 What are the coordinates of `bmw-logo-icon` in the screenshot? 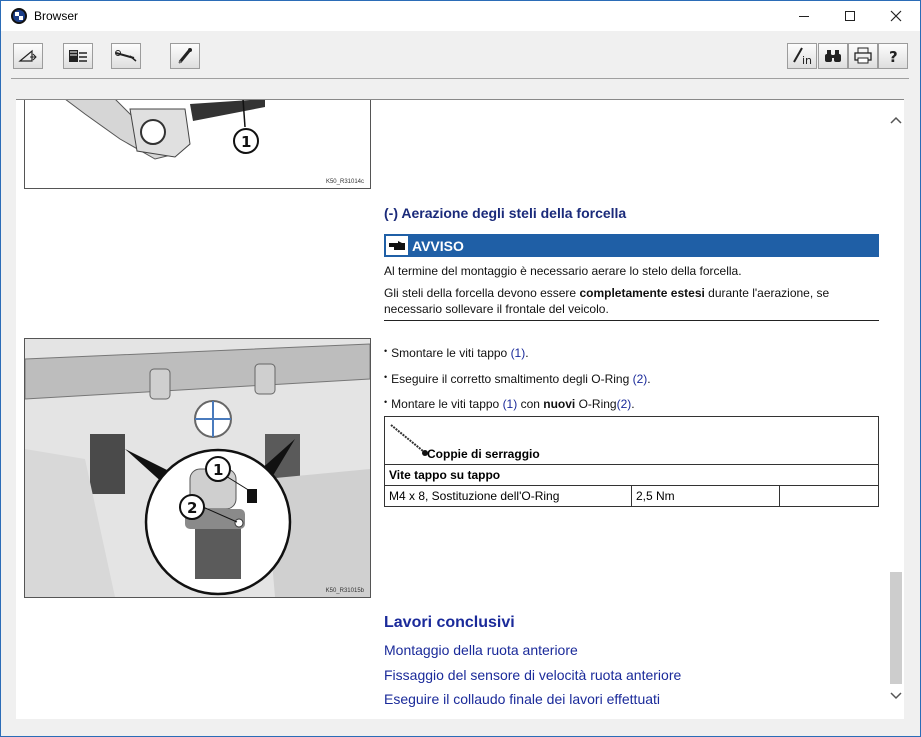 It's located at (19, 16).